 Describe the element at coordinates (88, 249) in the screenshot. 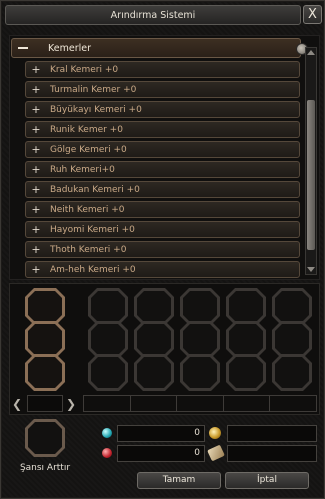

I see `list-item-label: Thoth Kemeri +0` at that location.